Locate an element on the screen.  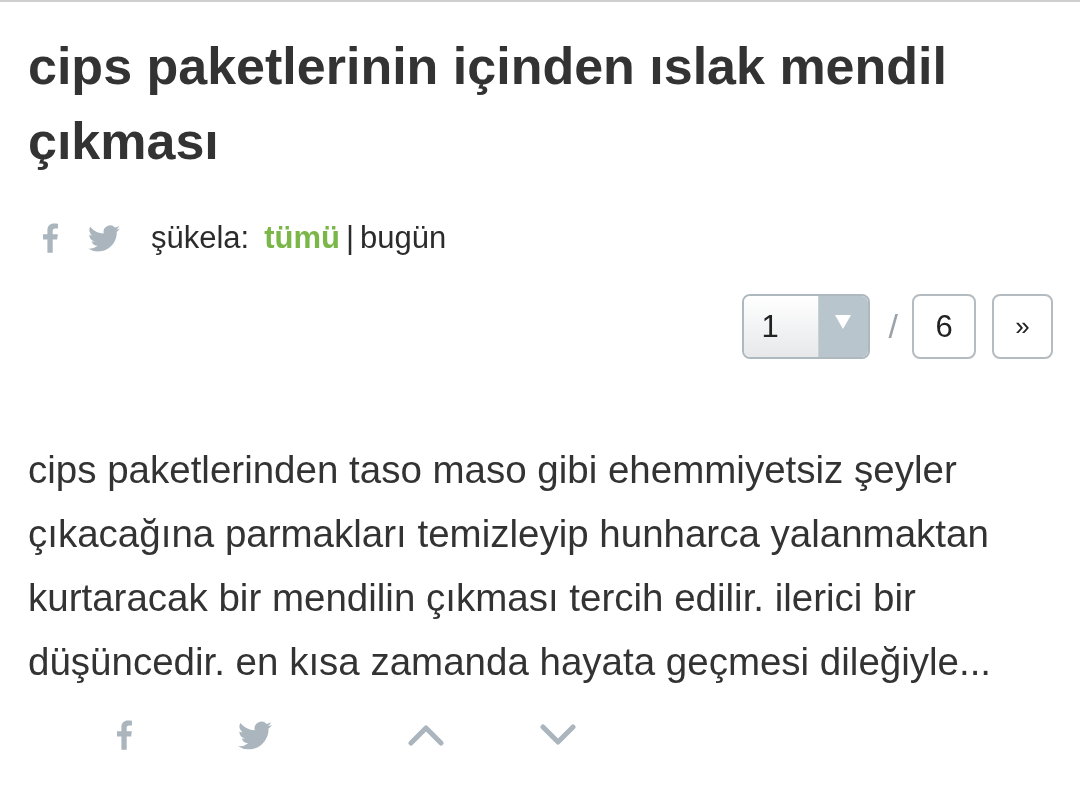
last-page-button: 6 is located at coordinates (944, 326).